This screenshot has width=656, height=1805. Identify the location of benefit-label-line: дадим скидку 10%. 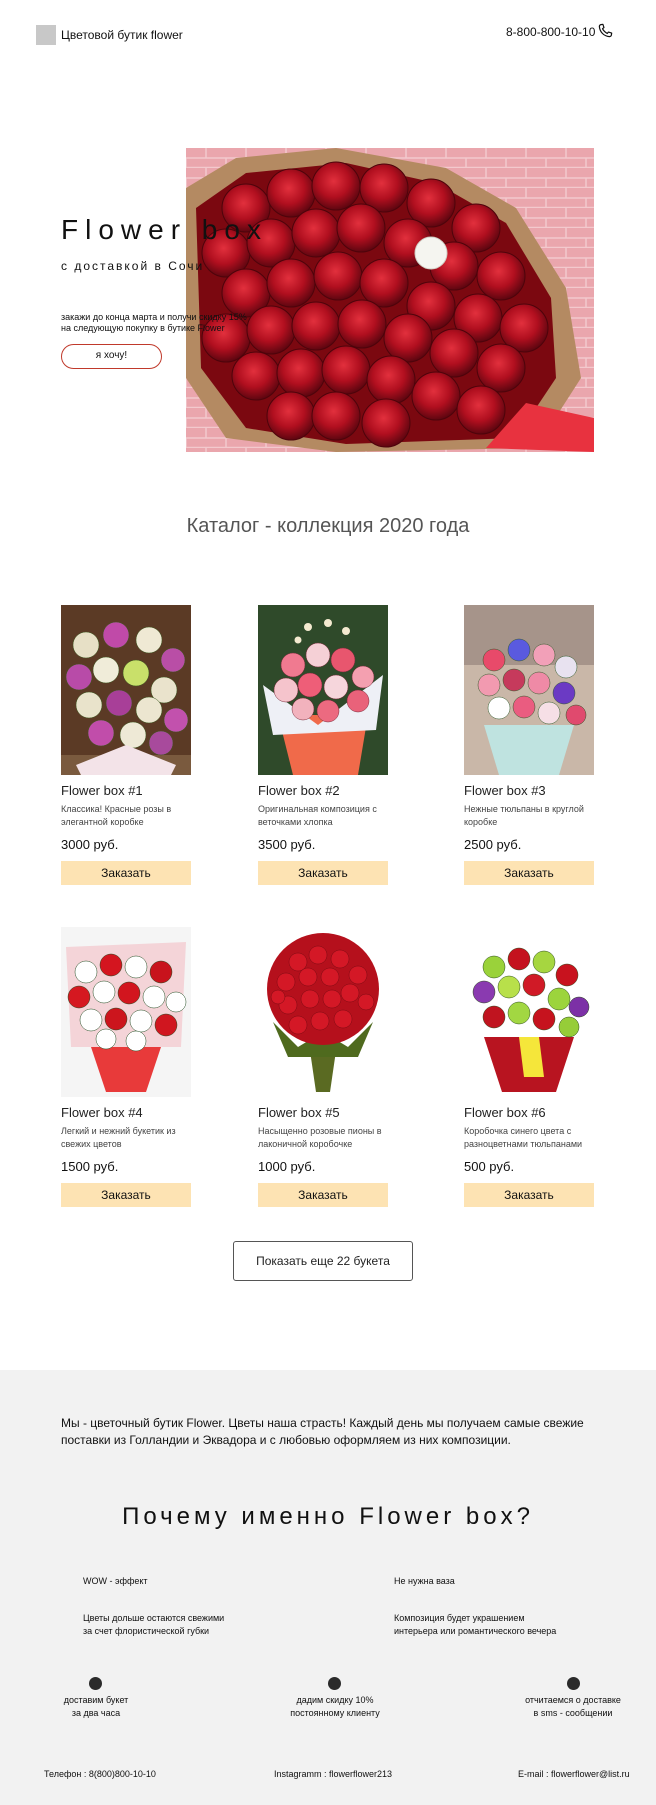
(335, 1700).